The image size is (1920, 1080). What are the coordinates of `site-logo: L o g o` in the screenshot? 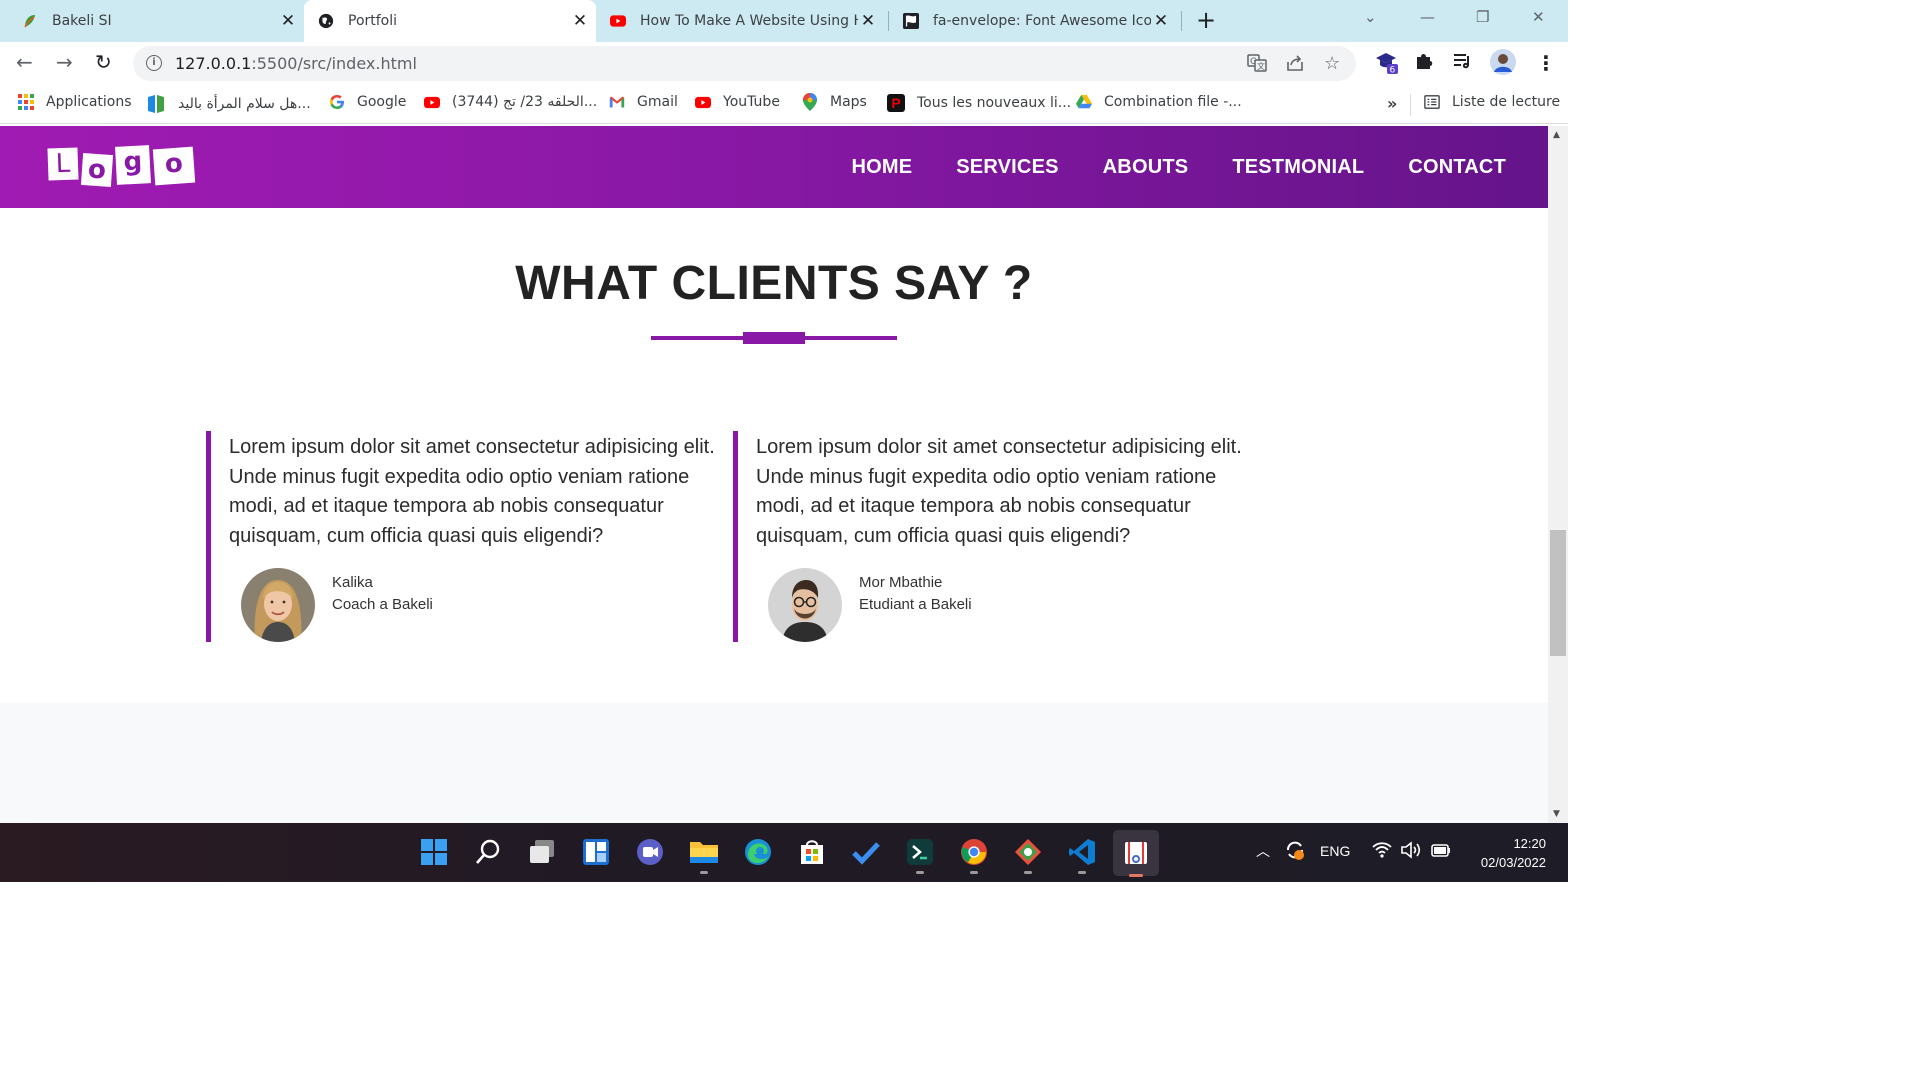 It's located at (121, 166).